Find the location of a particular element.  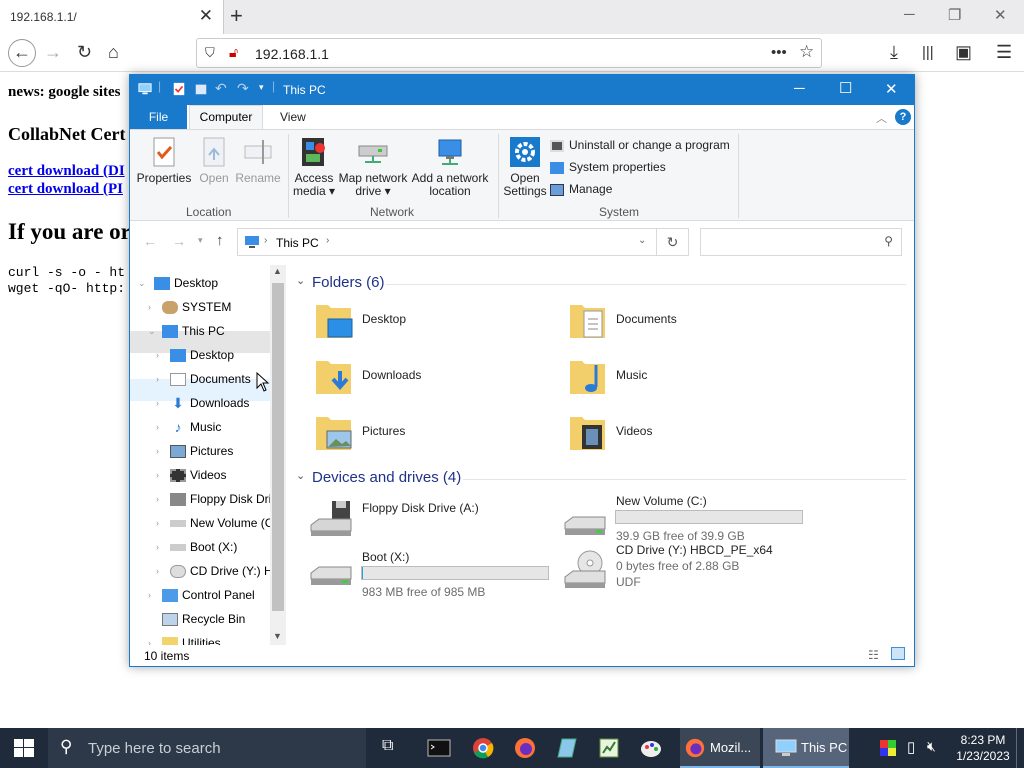

tree-item-control-panel: Control Panel is located at coordinates (208, 595).